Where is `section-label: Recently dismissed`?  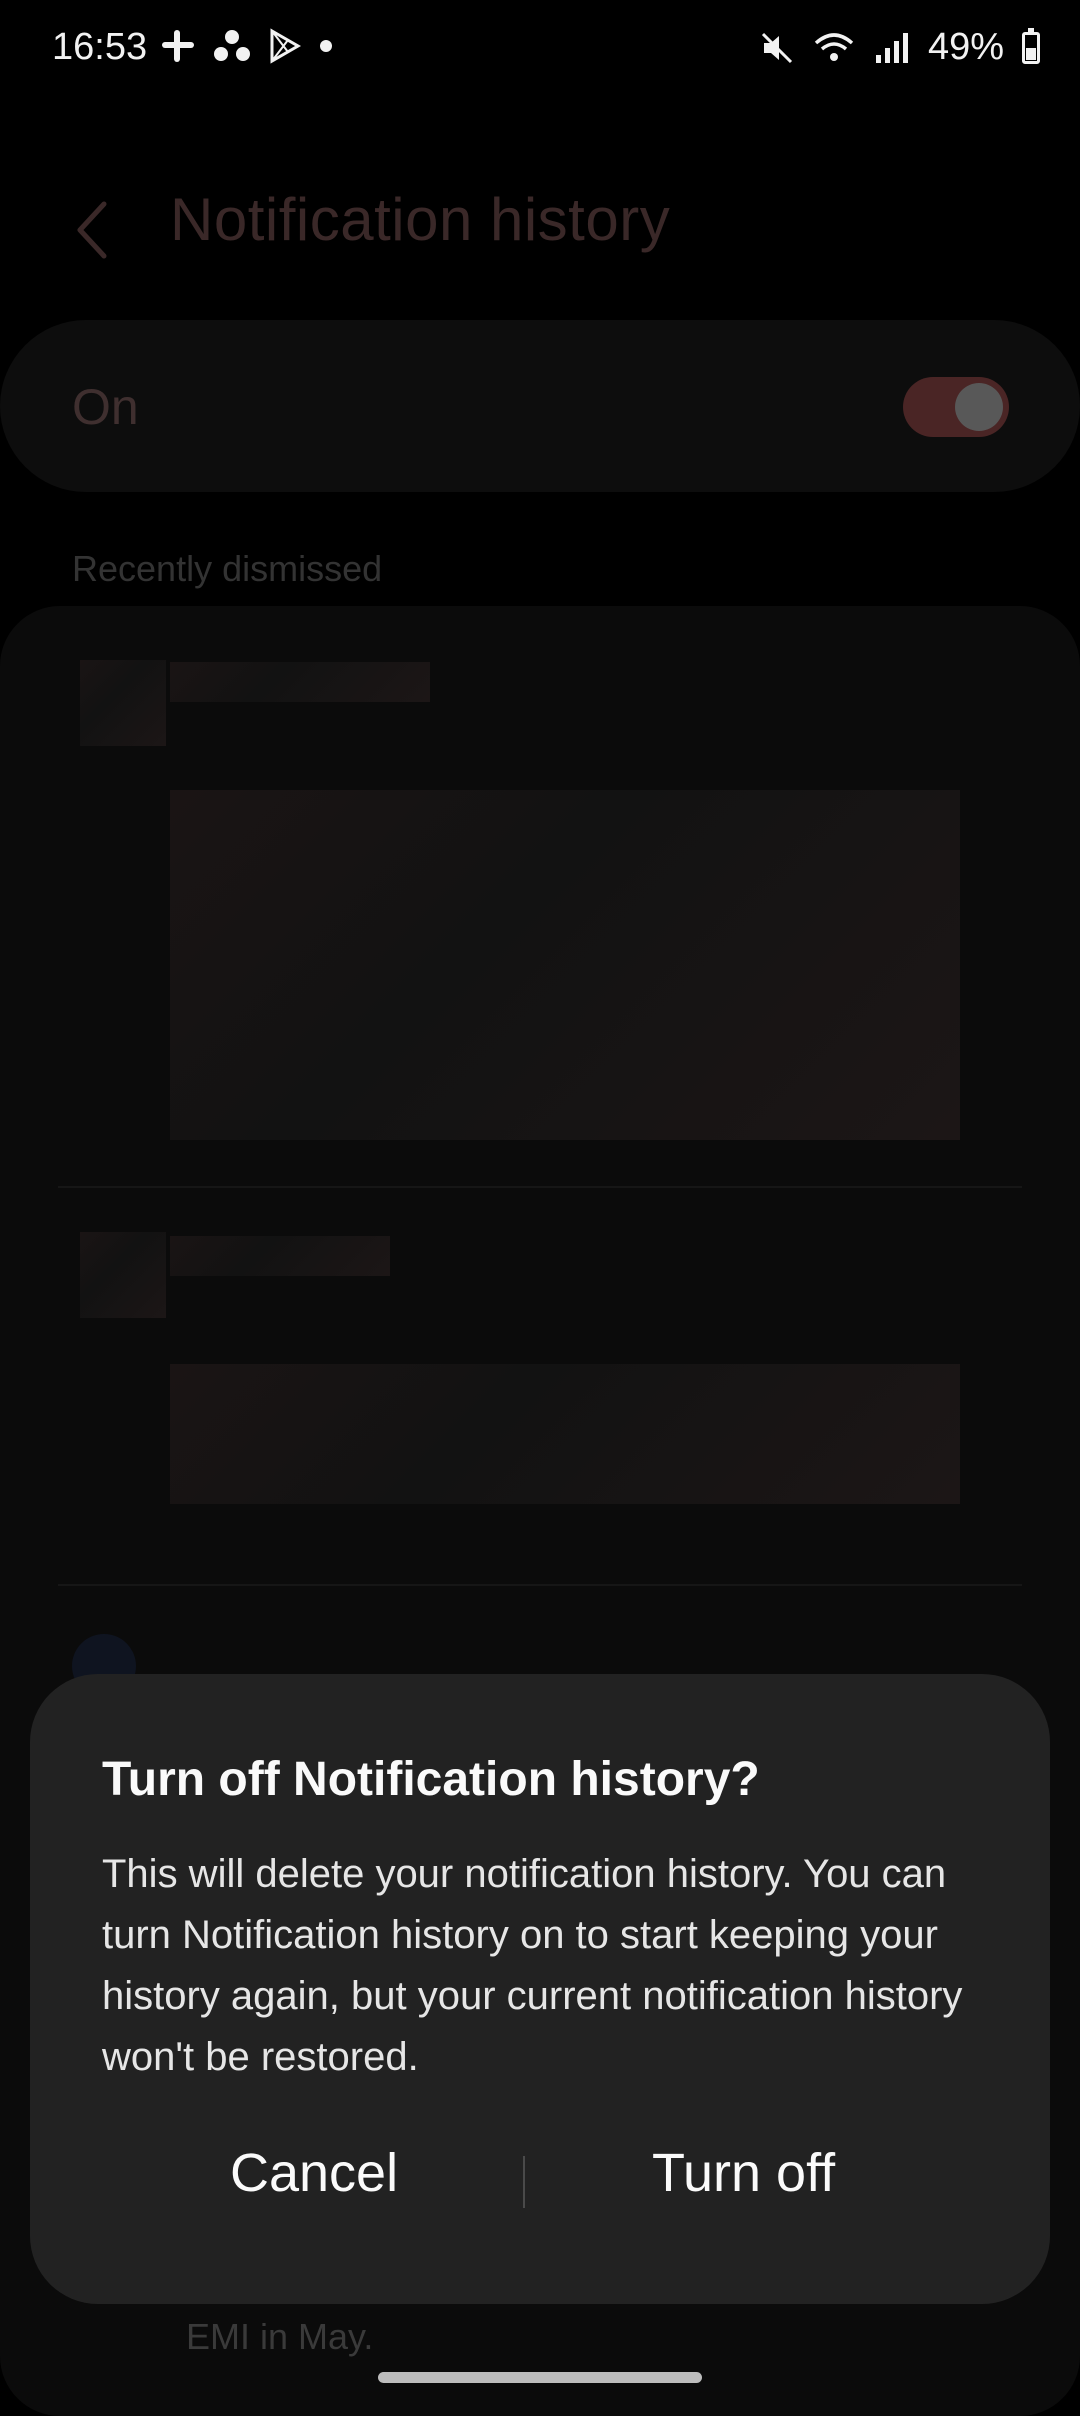
section-label: Recently dismissed is located at coordinates (227, 568).